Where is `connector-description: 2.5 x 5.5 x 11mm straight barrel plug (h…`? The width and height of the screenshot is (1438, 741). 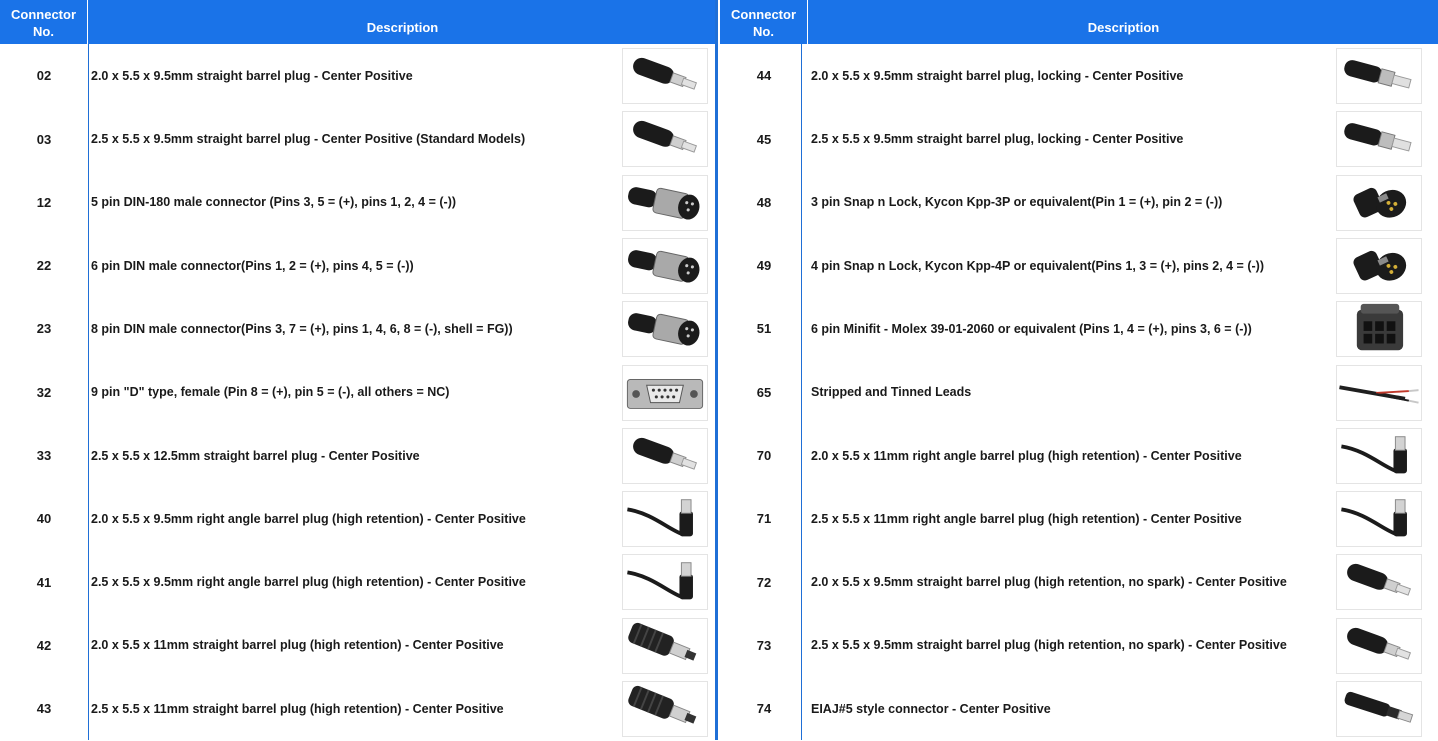 connector-description: 2.5 x 5.5 x 11mm straight barrel plug (h… is located at coordinates (297, 708).